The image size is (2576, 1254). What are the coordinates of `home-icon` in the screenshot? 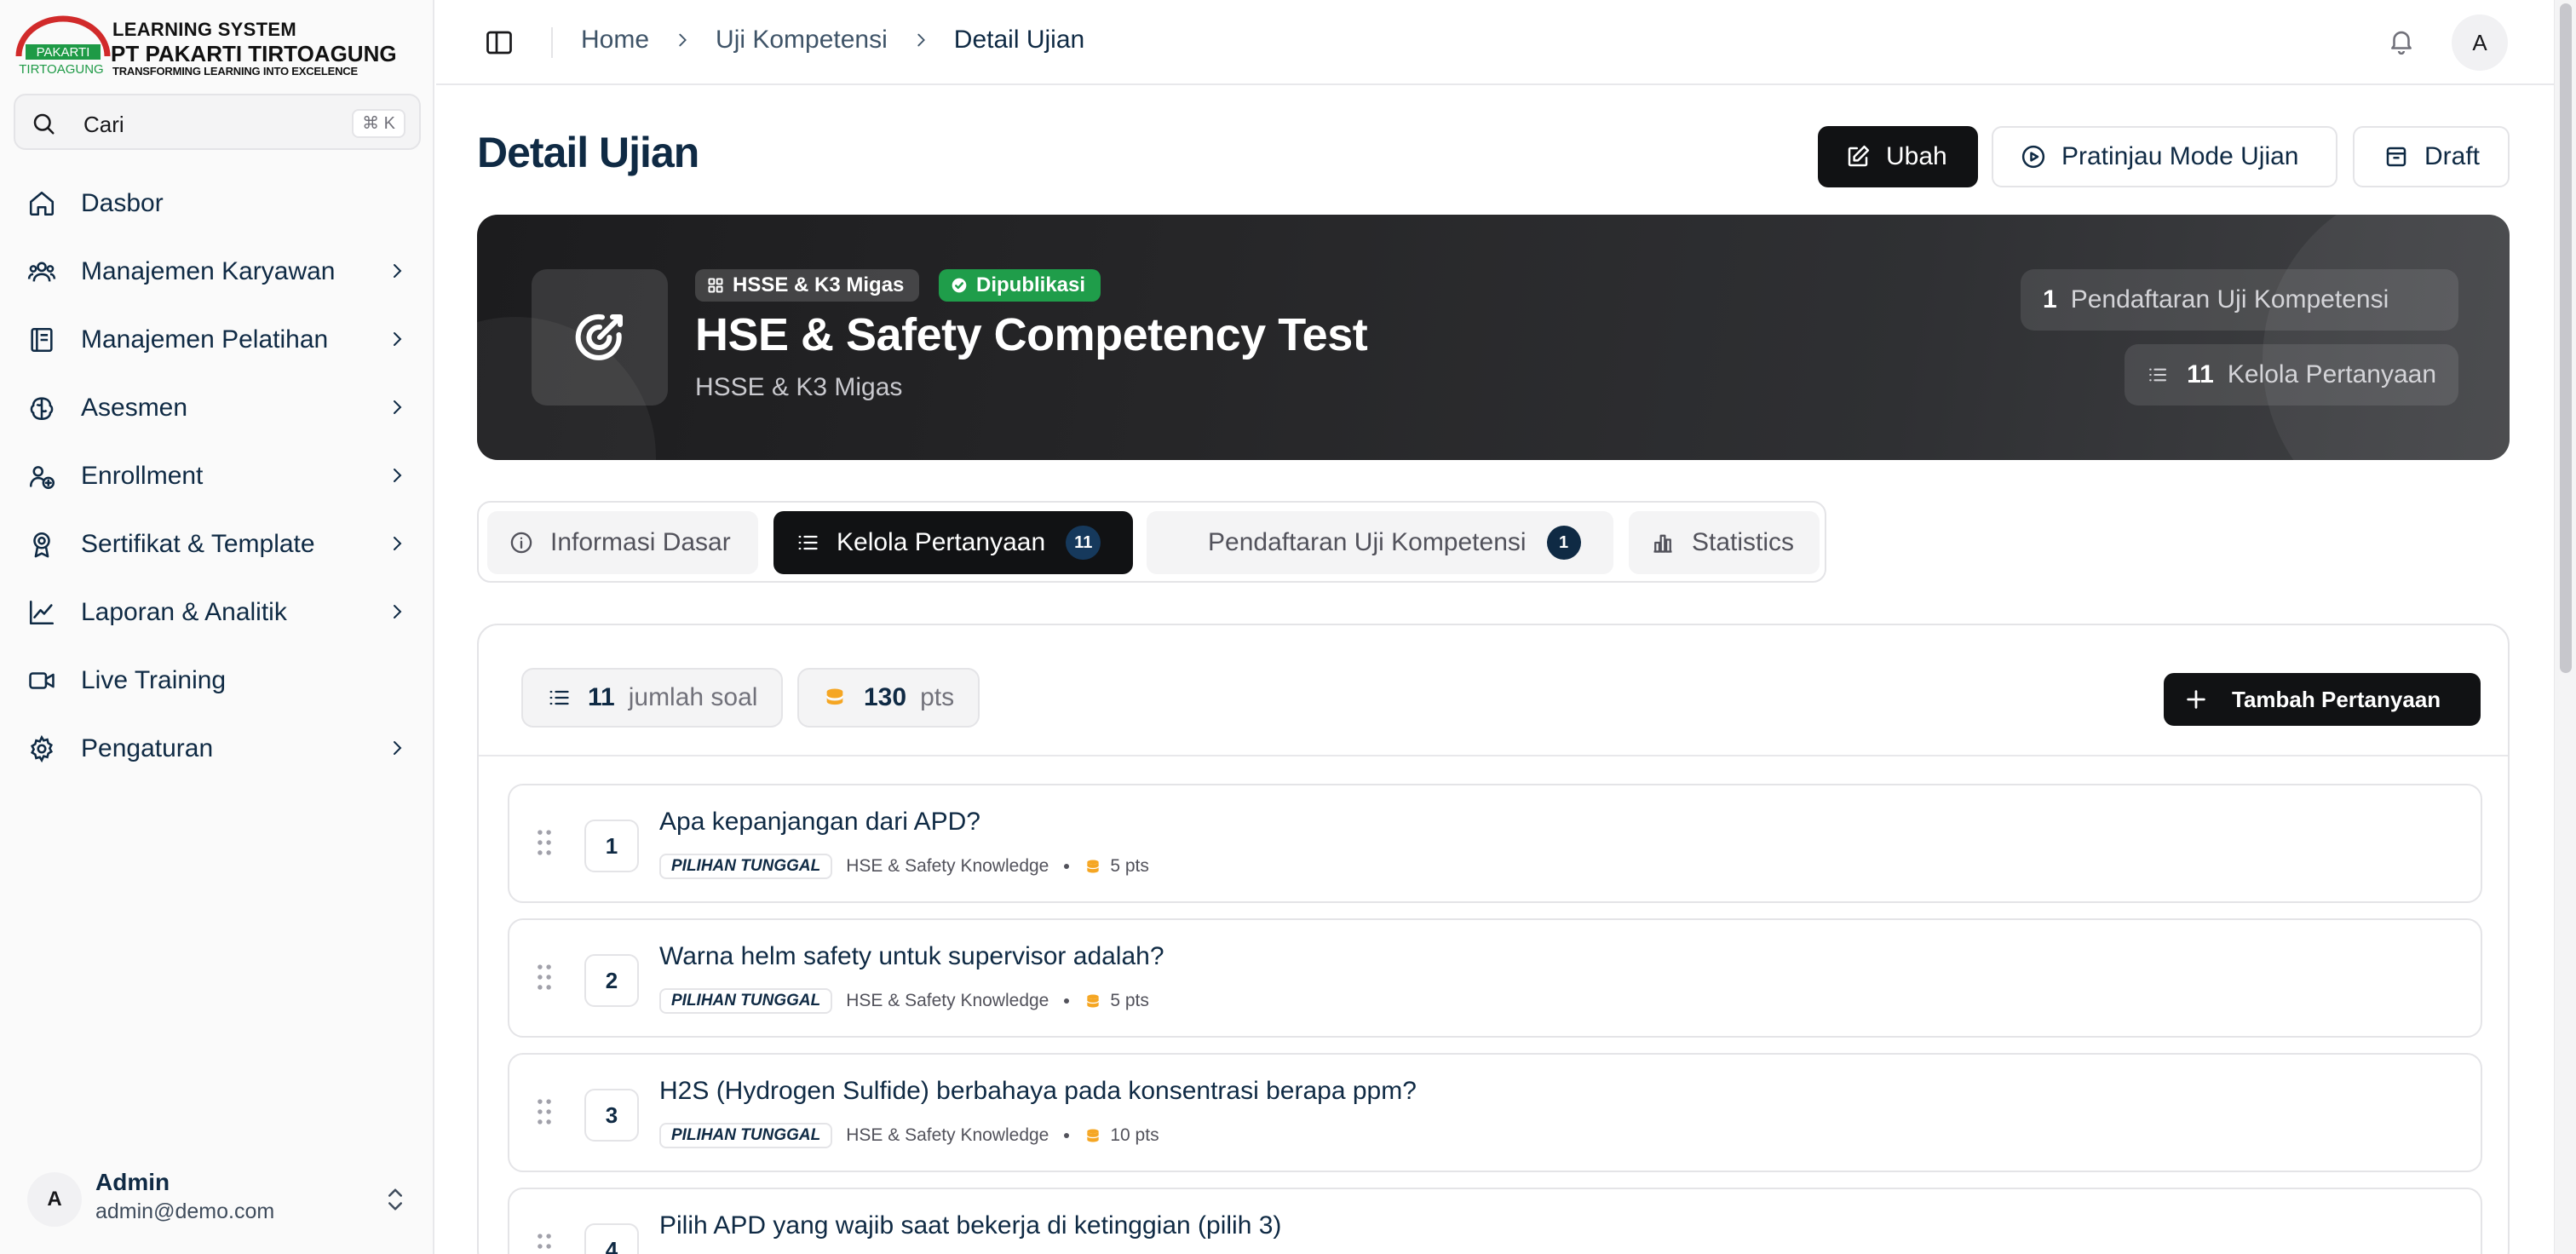 It's located at (42, 204).